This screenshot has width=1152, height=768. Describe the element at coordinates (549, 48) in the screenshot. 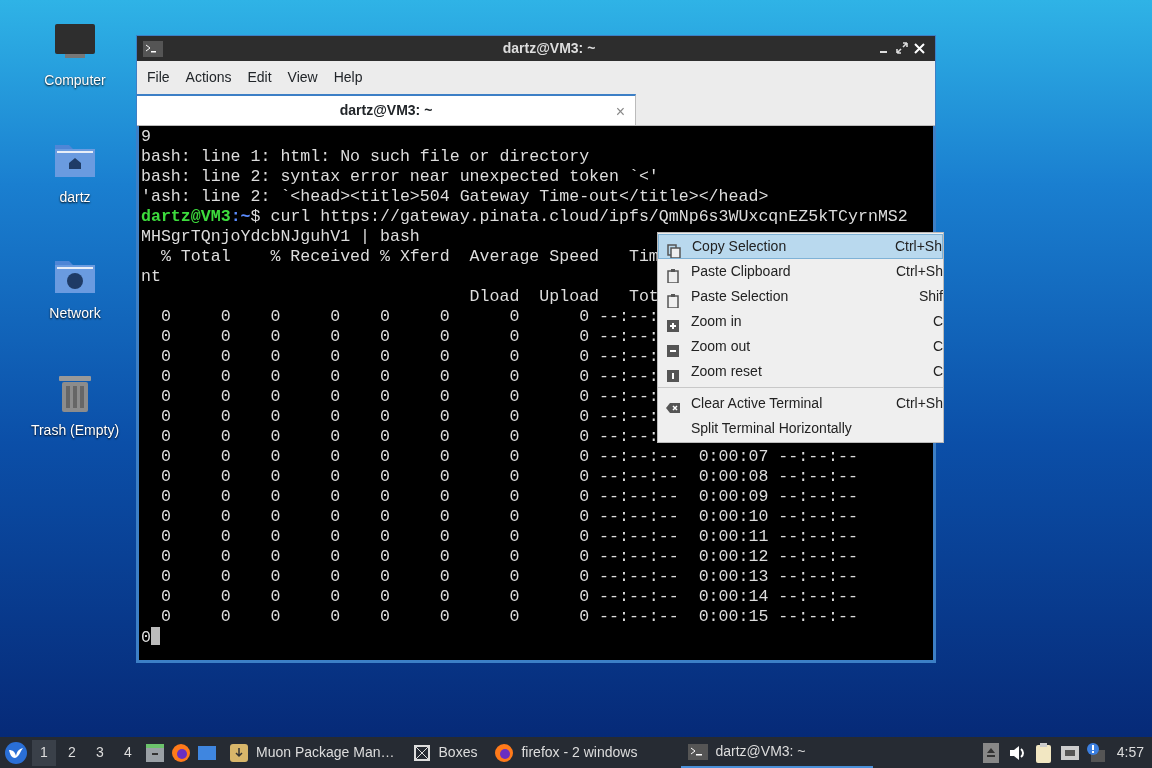

I see `window-title: dartz@VM3: ~` at that location.